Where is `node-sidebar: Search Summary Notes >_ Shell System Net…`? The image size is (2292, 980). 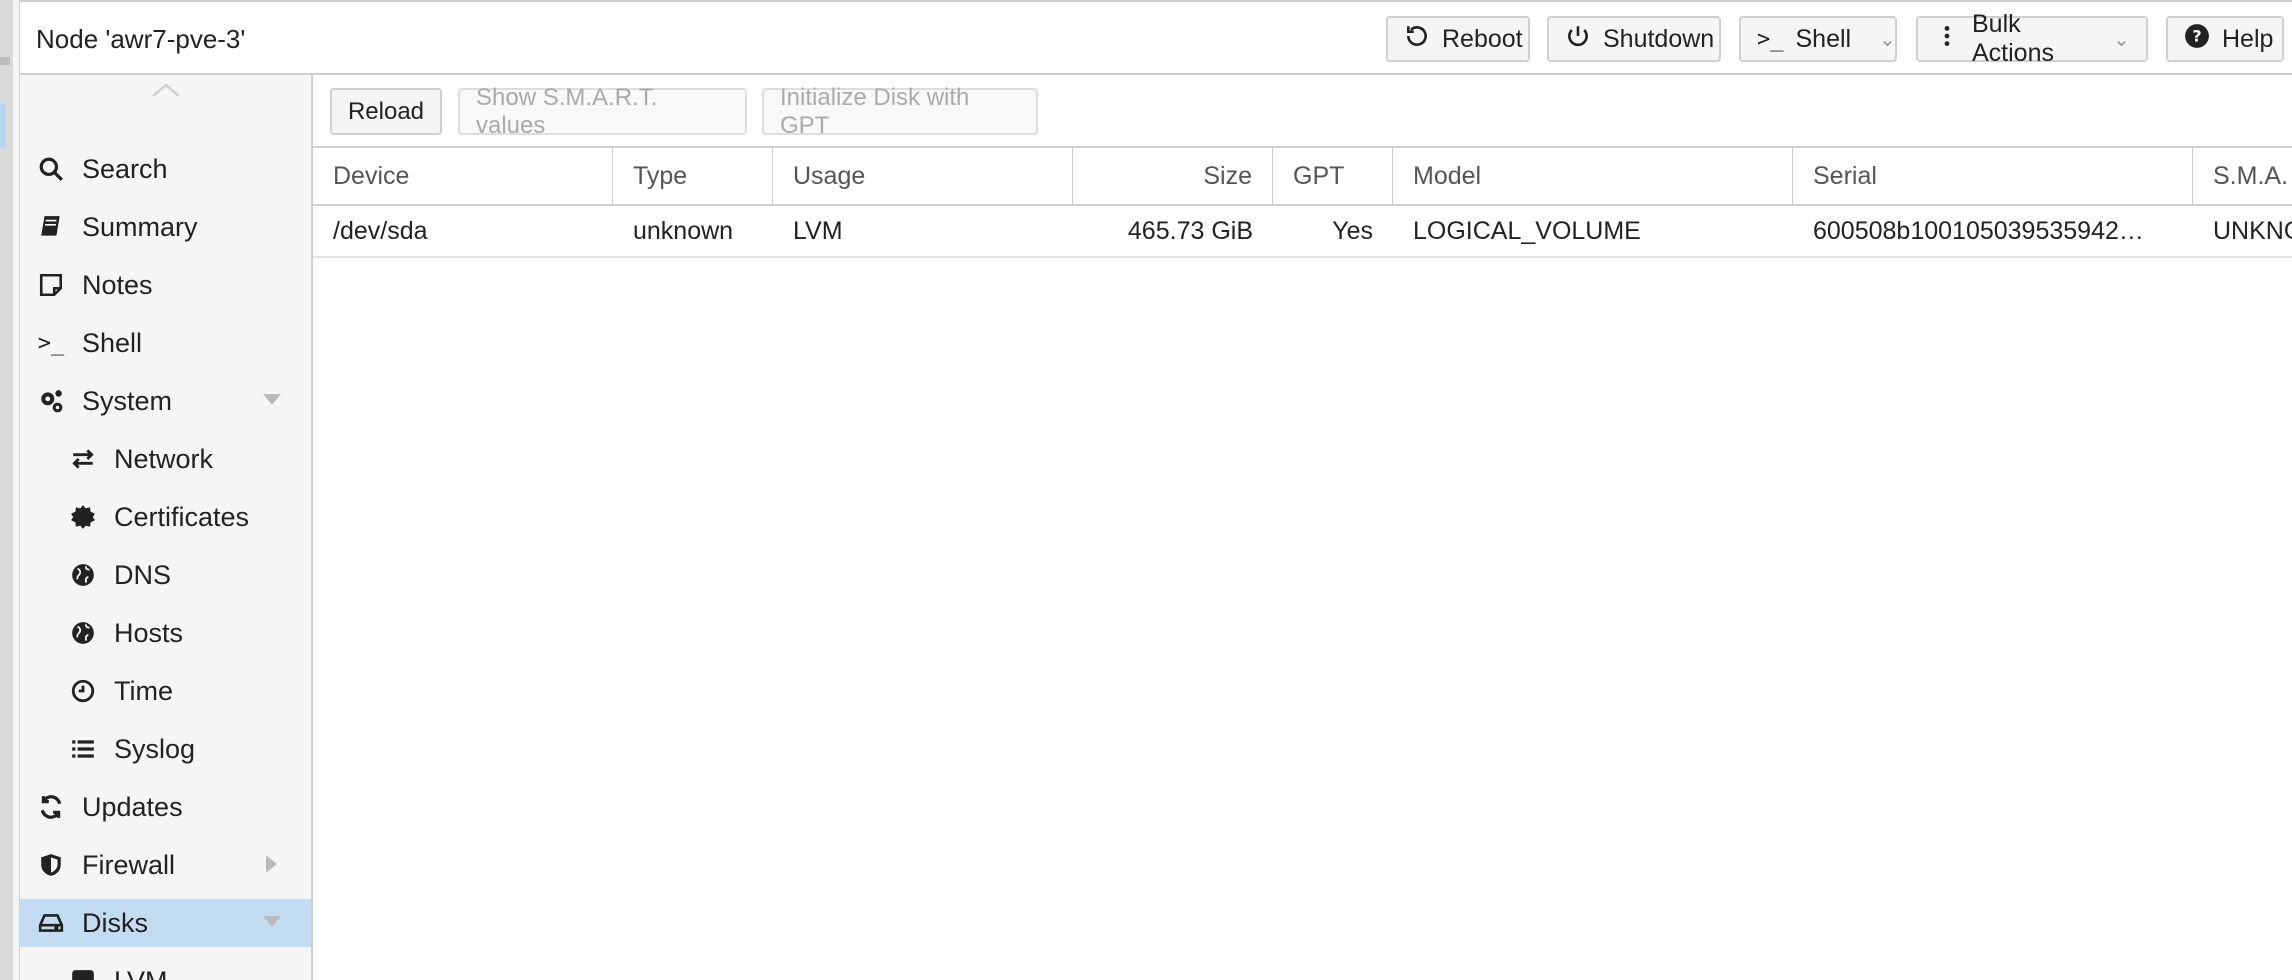 node-sidebar: Search Summary Notes >_ Shell System Net… is located at coordinates (166, 527).